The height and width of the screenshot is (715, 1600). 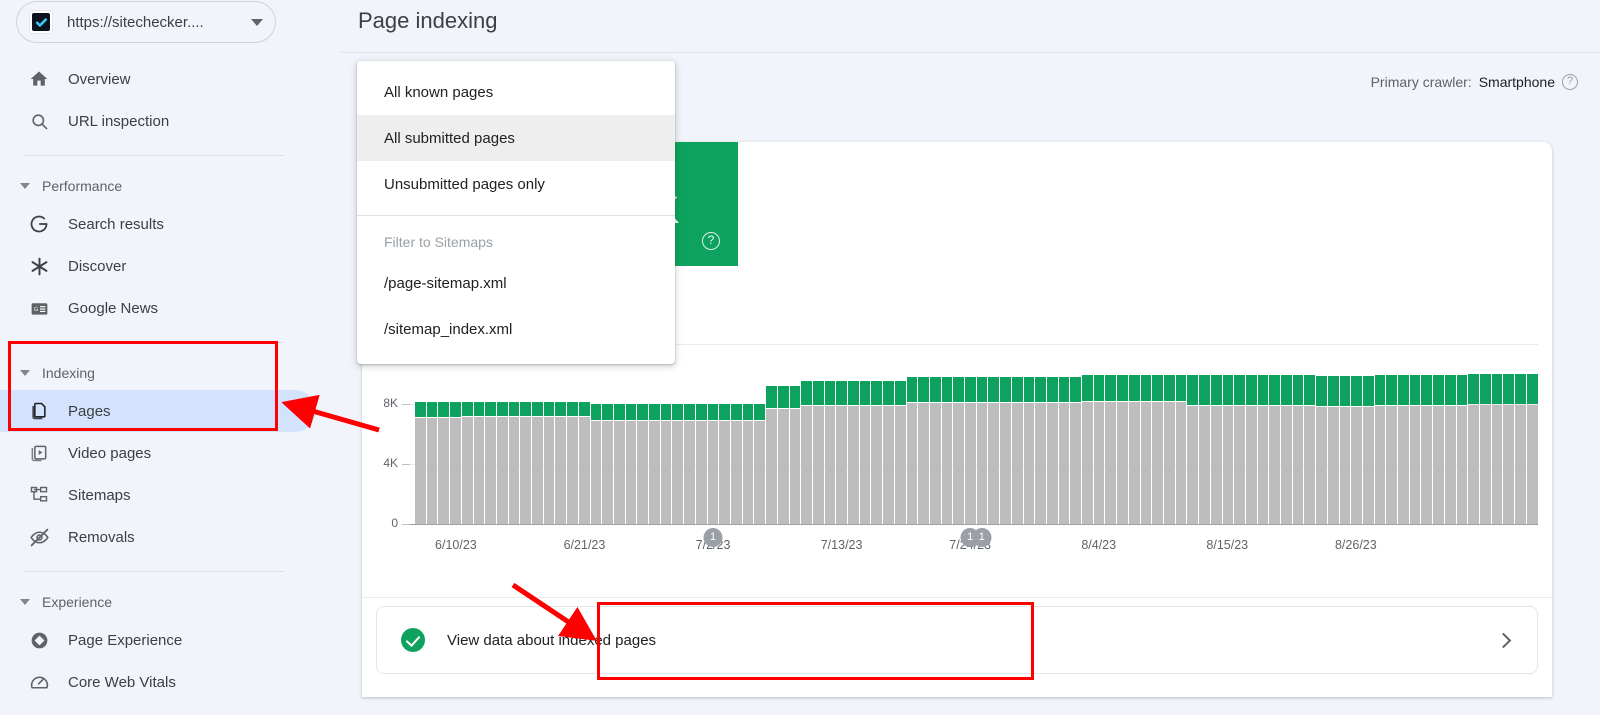 What do you see at coordinates (158, 495) in the screenshot?
I see `sidebar-item-sitemaps: Sitemaps` at bounding box center [158, 495].